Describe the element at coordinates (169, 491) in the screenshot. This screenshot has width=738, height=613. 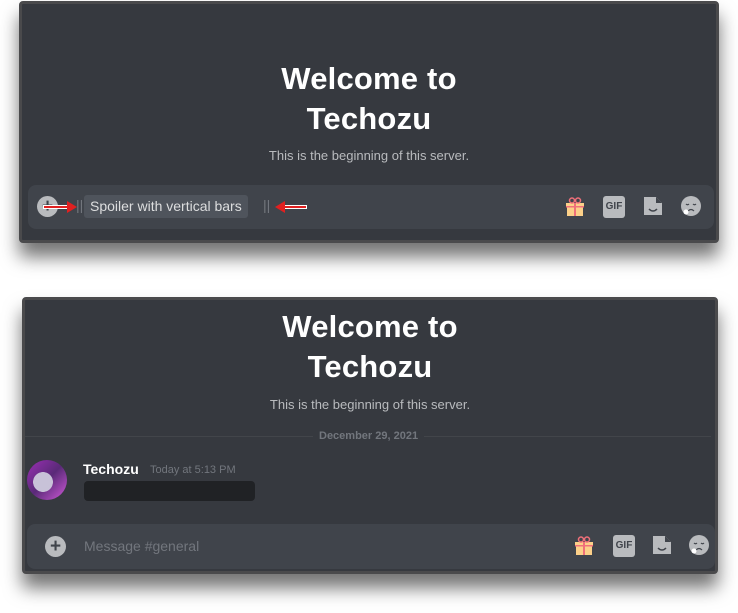
I see `hidden-spoiler-message` at that location.